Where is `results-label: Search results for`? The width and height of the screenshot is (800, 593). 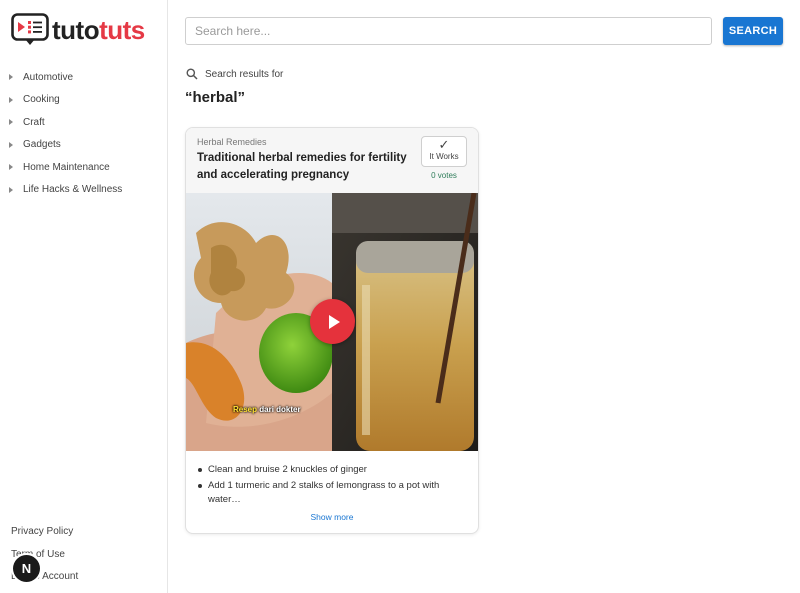
results-label: Search results for is located at coordinates (244, 74).